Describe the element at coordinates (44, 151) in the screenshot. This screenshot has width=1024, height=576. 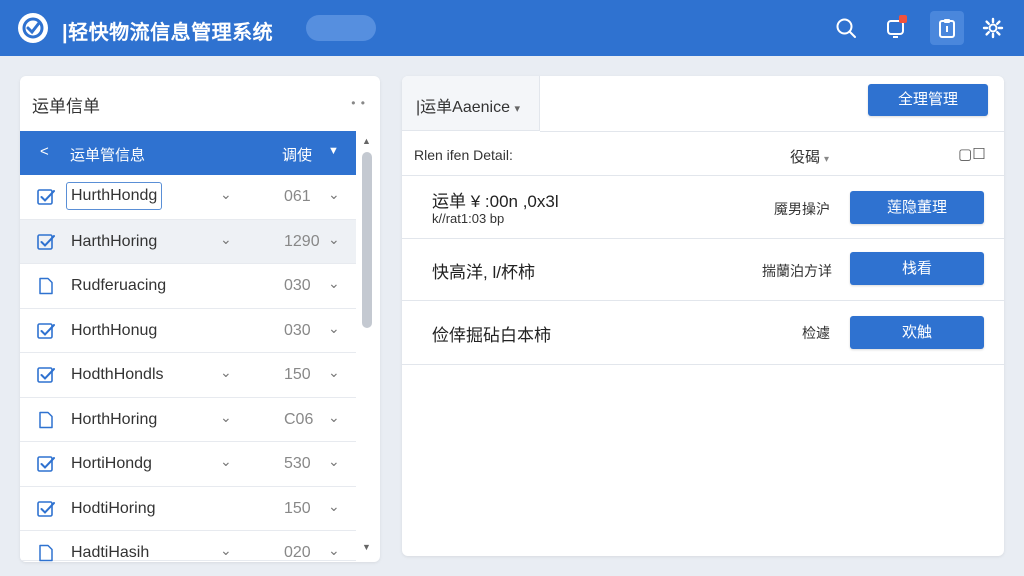
I see `back-icon: <` at that location.